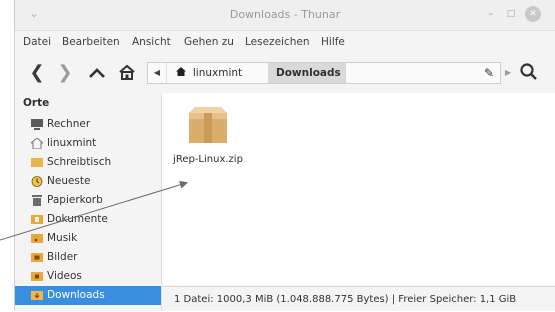 The image size is (555, 312). I want to click on sidebar-item-linuxmint: linuxmint, so click(88, 143).